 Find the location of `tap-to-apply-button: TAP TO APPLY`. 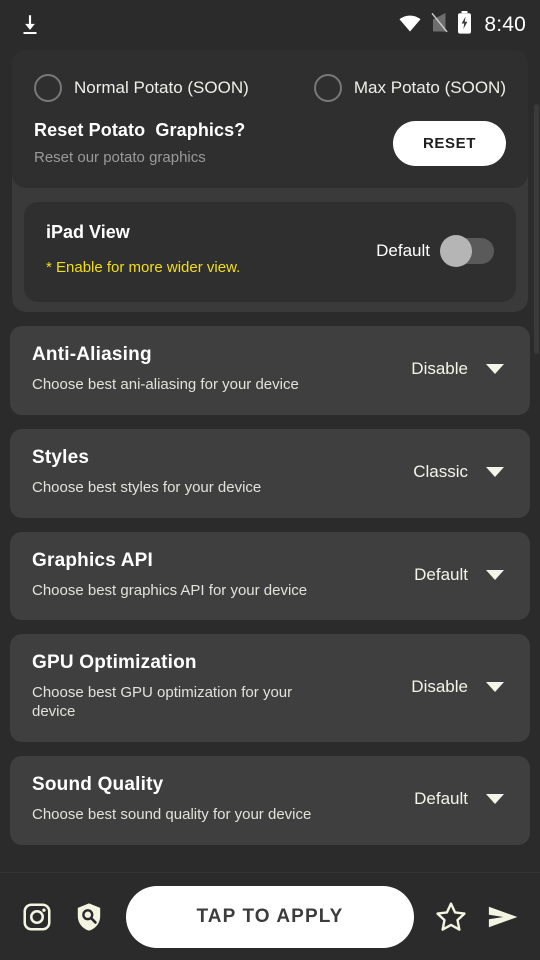

tap-to-apply-button: TAP TO APPLY is located at coordinates (270, 916).